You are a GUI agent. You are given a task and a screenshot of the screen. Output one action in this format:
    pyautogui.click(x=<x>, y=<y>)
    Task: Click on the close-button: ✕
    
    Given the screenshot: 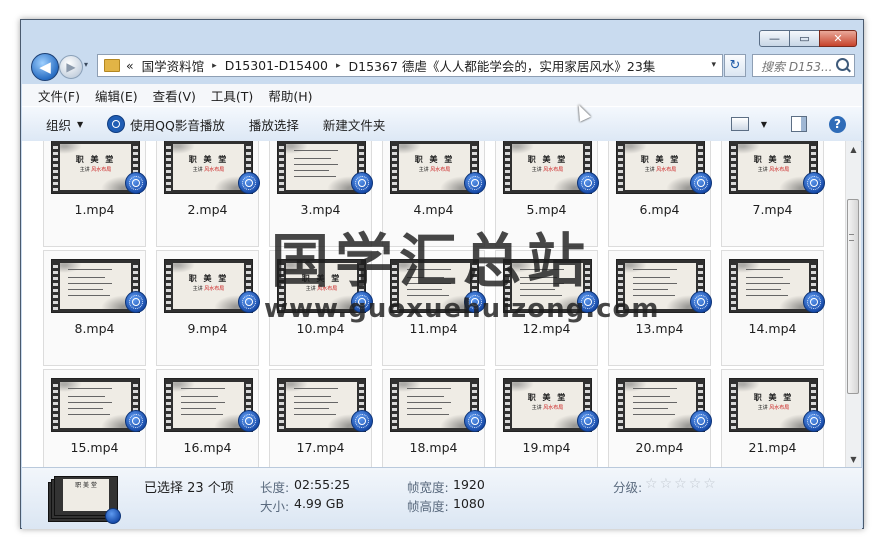 What is the action you would take?
    pyautogui.click(x=838, y=38)
    